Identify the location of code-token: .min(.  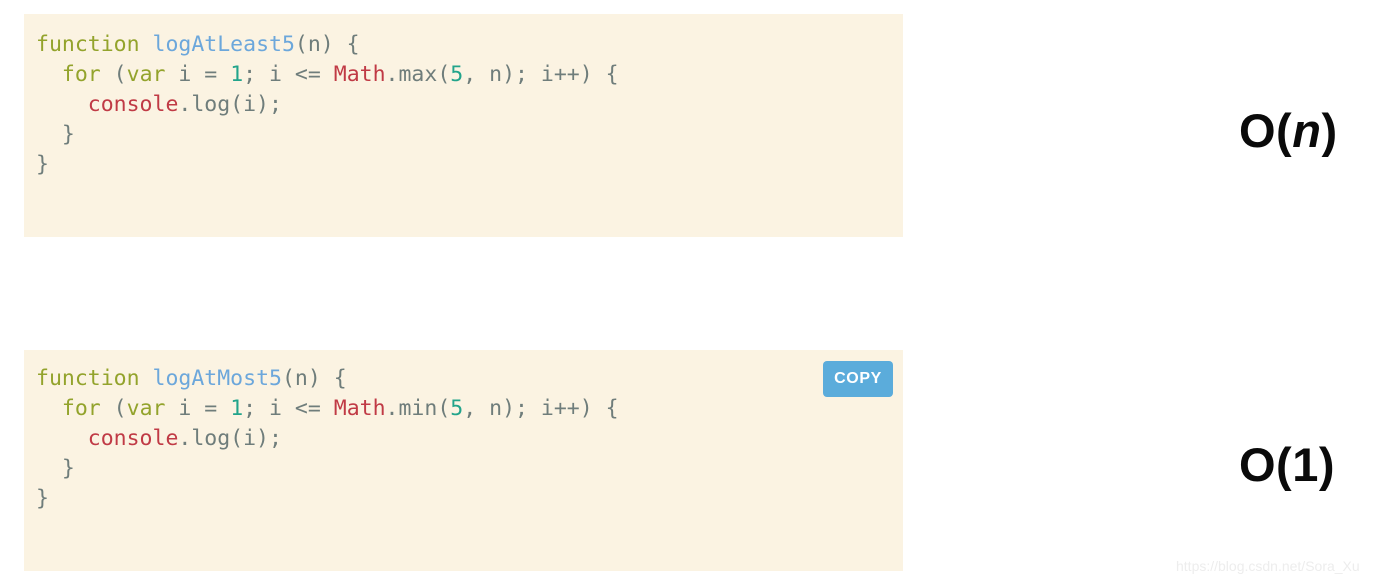
(418, 408).